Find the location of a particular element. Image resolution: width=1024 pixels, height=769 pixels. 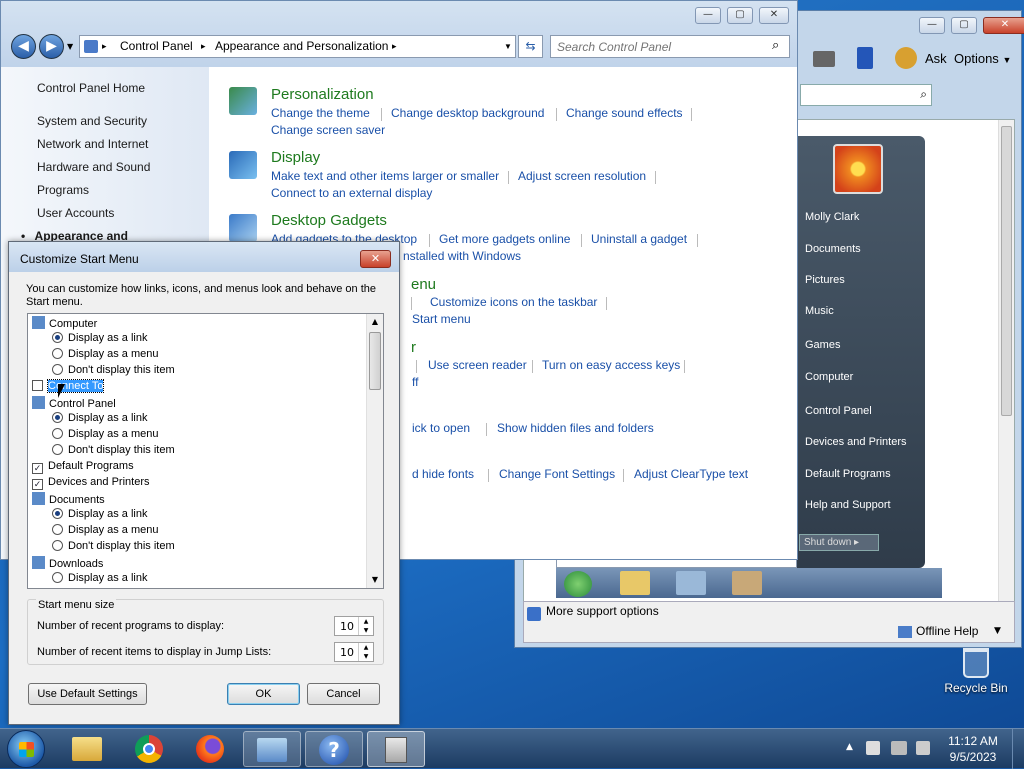

link-screen-reader: Use screen reader is located at coordinates (477, 365).